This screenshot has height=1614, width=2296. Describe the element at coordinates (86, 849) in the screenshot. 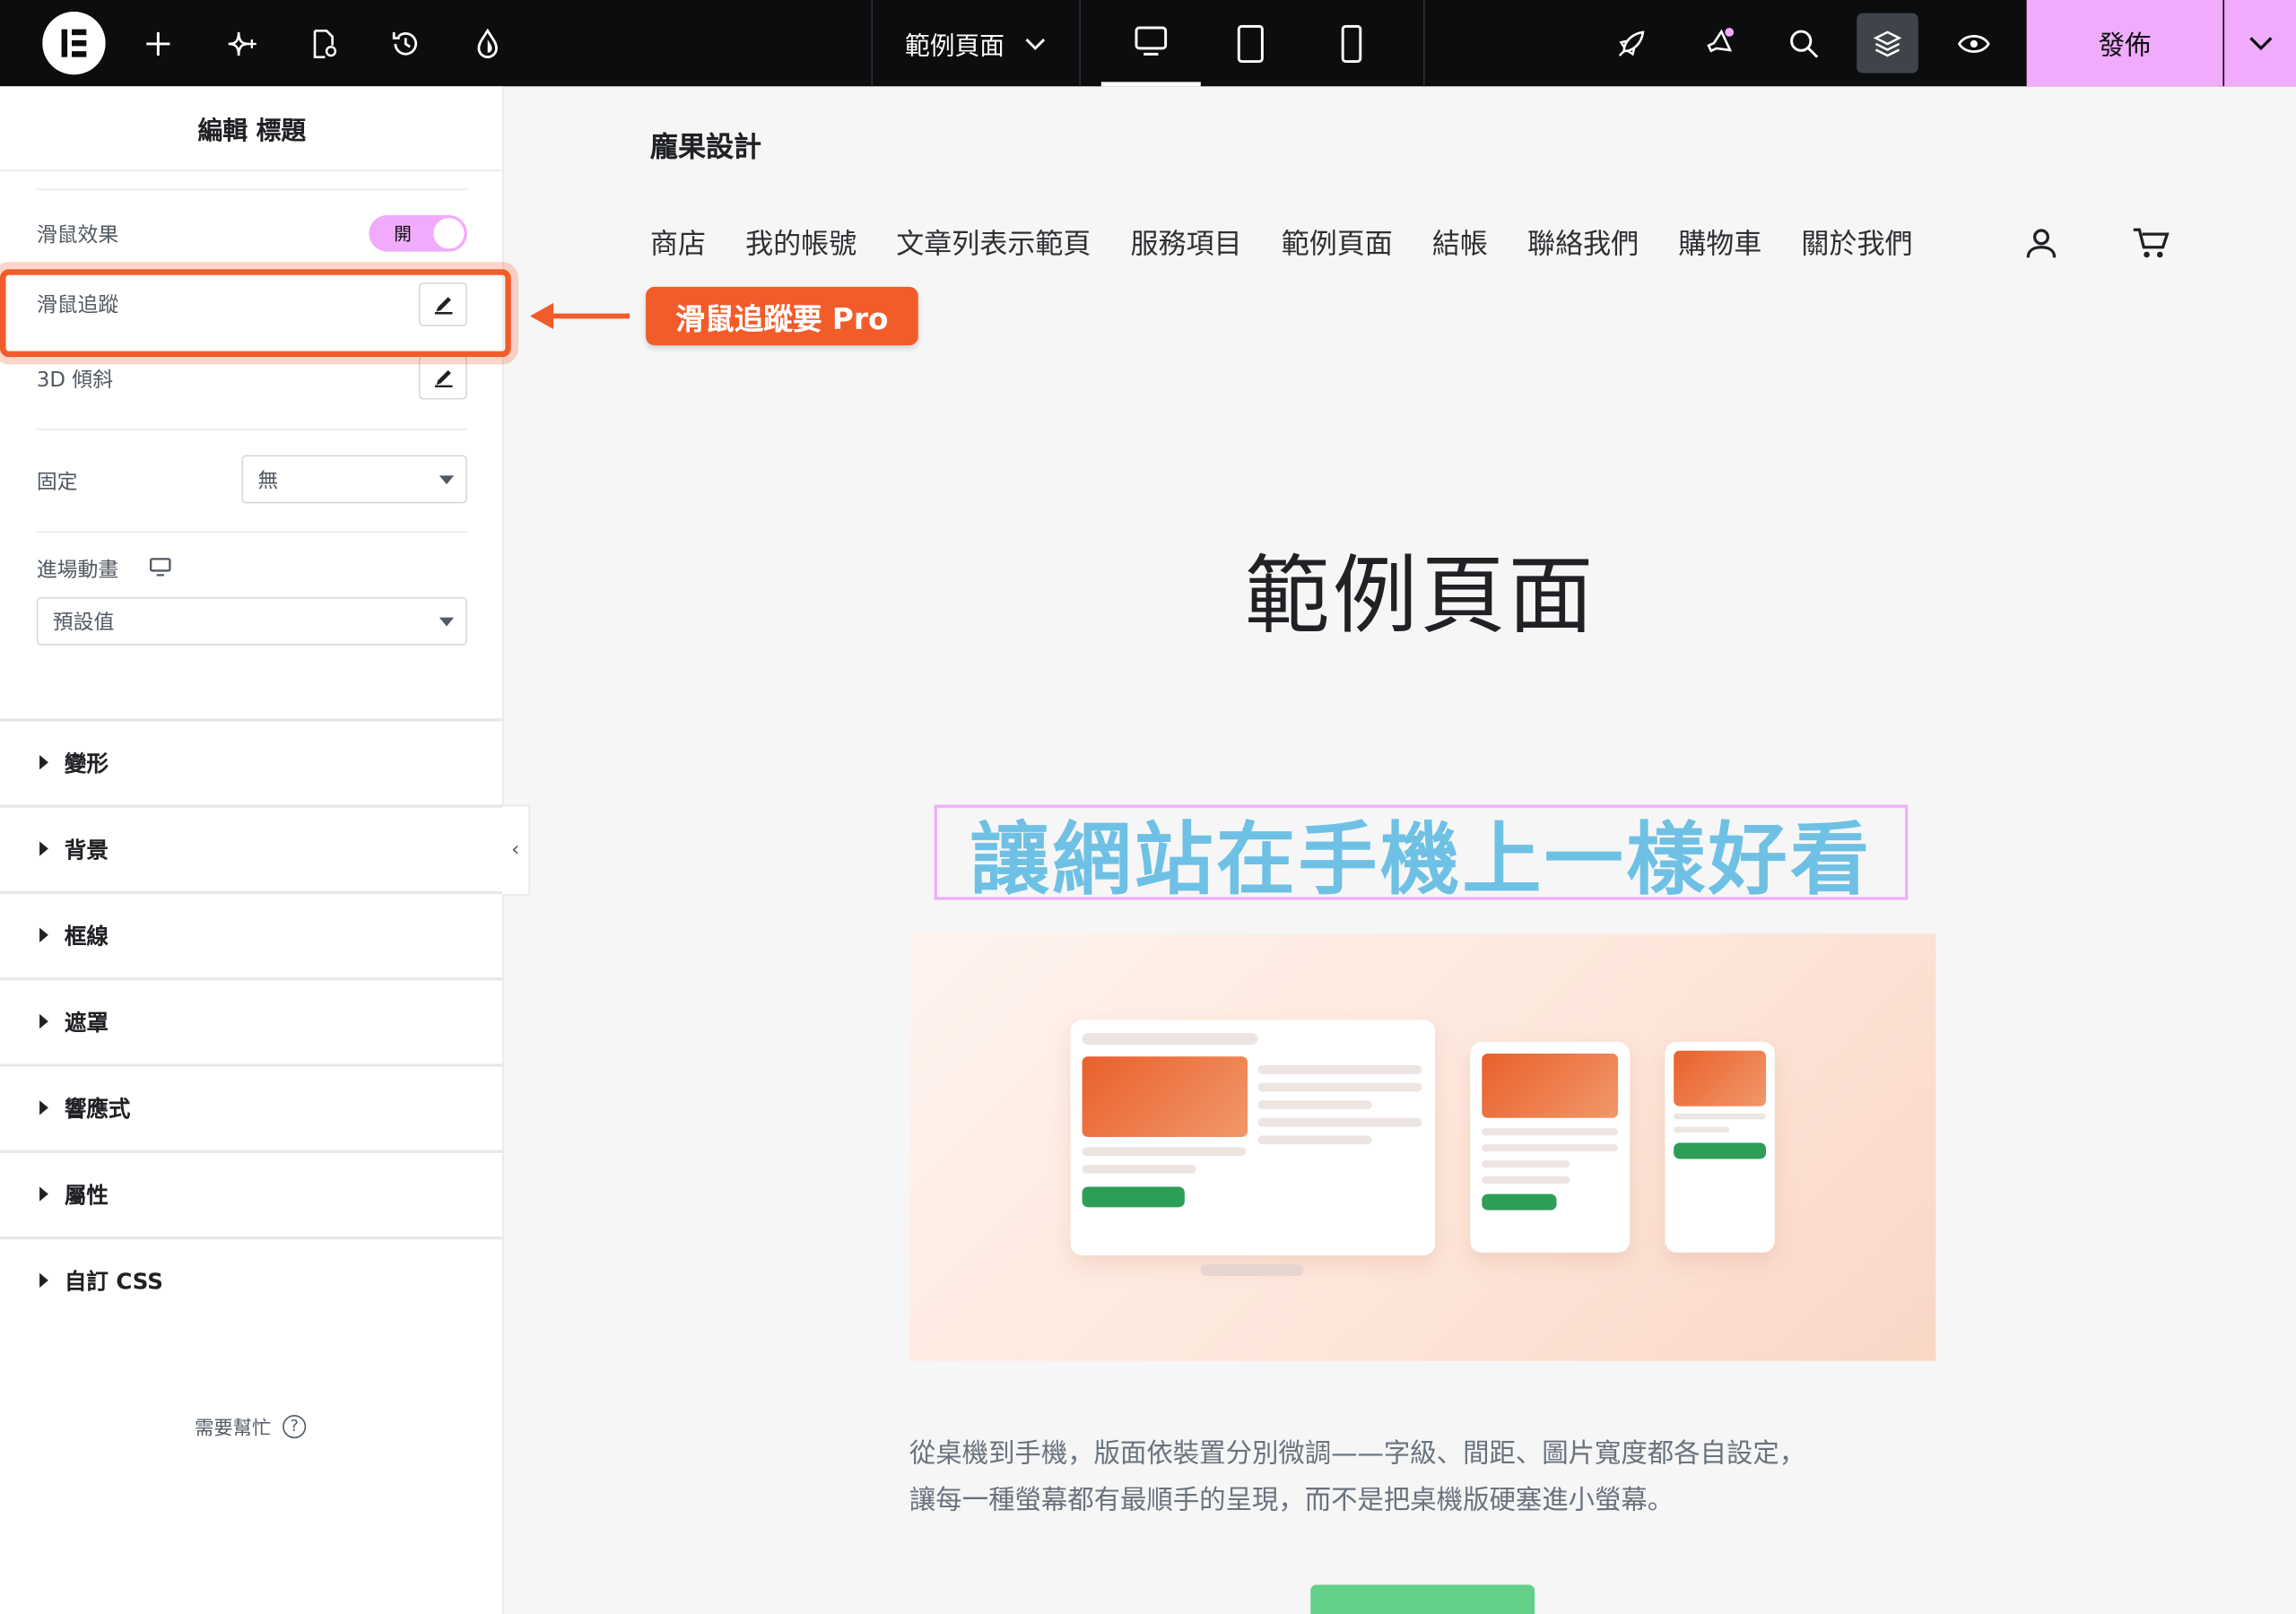

I see `section-label: 背景` at that location.